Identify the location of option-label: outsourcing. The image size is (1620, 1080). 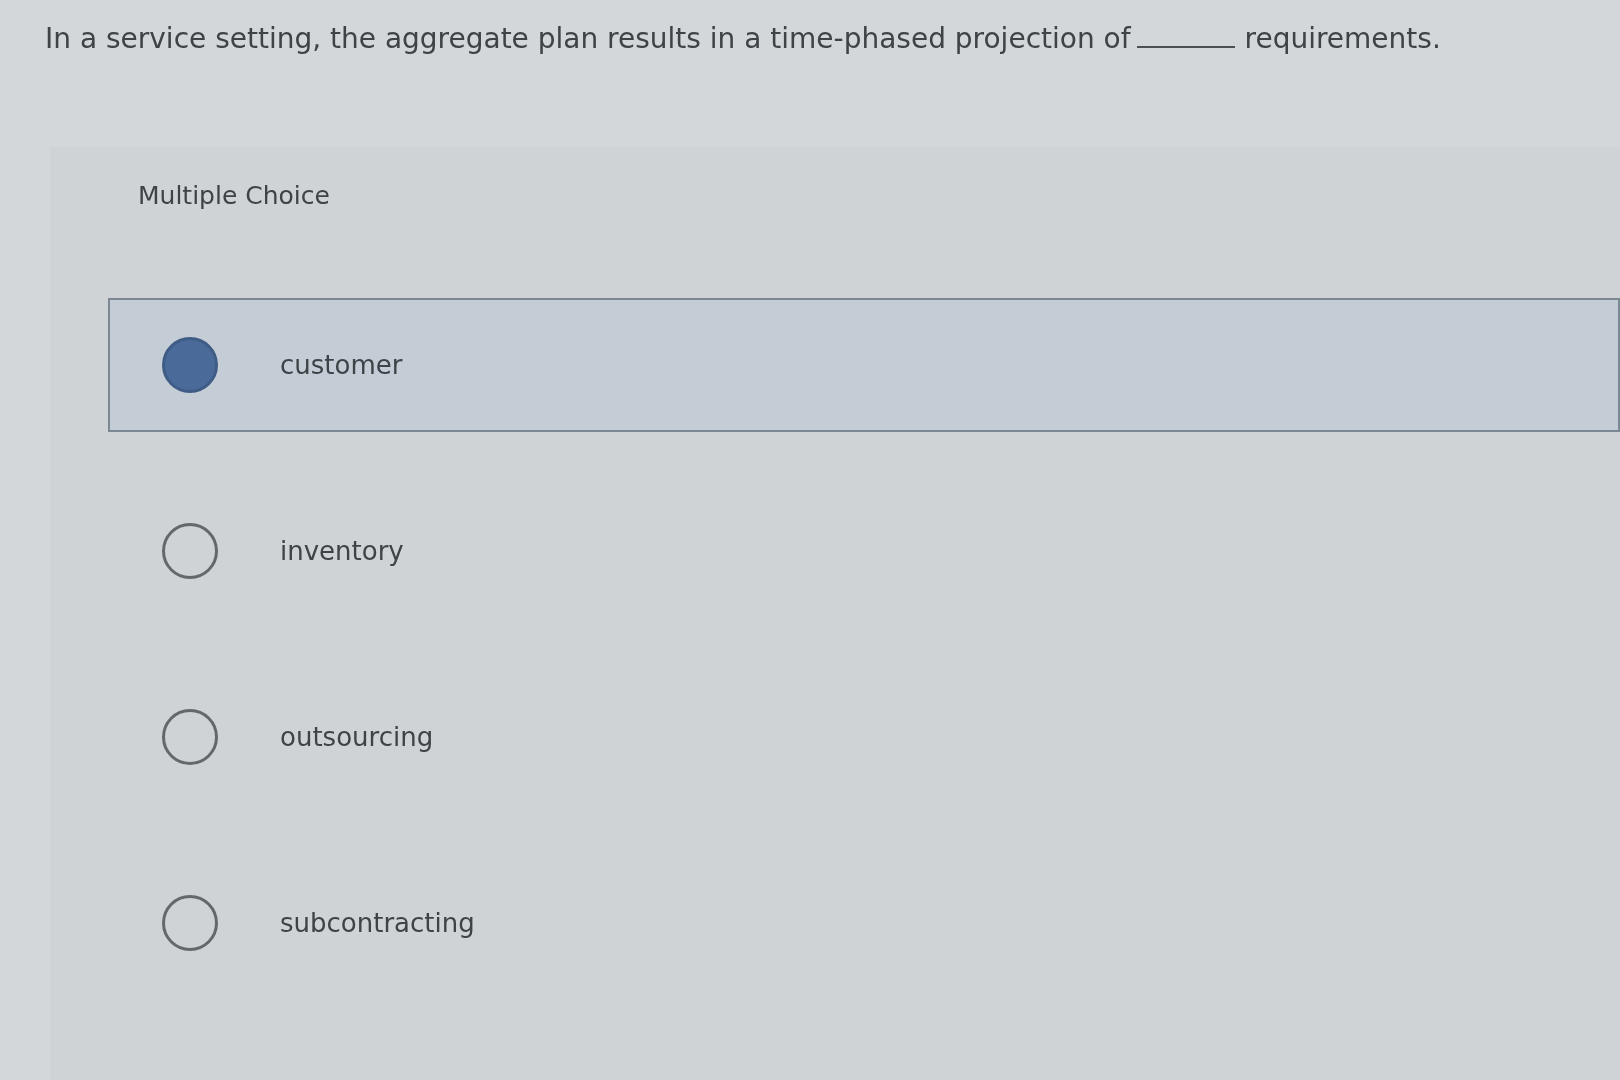
(357, 737).